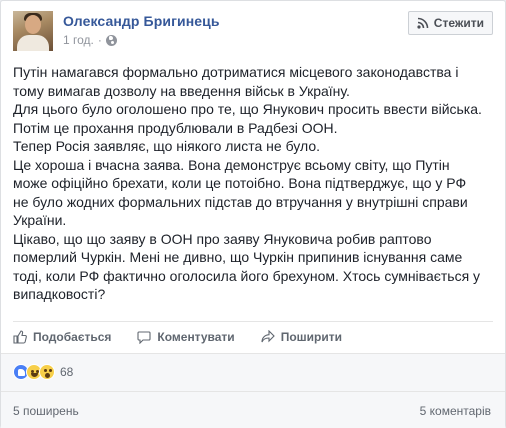 Image resolution: width=506 pixels, height=428 pixels. Describe the element at coordinates (268, 336) in the screenshot. I see `share-icon` at that location.